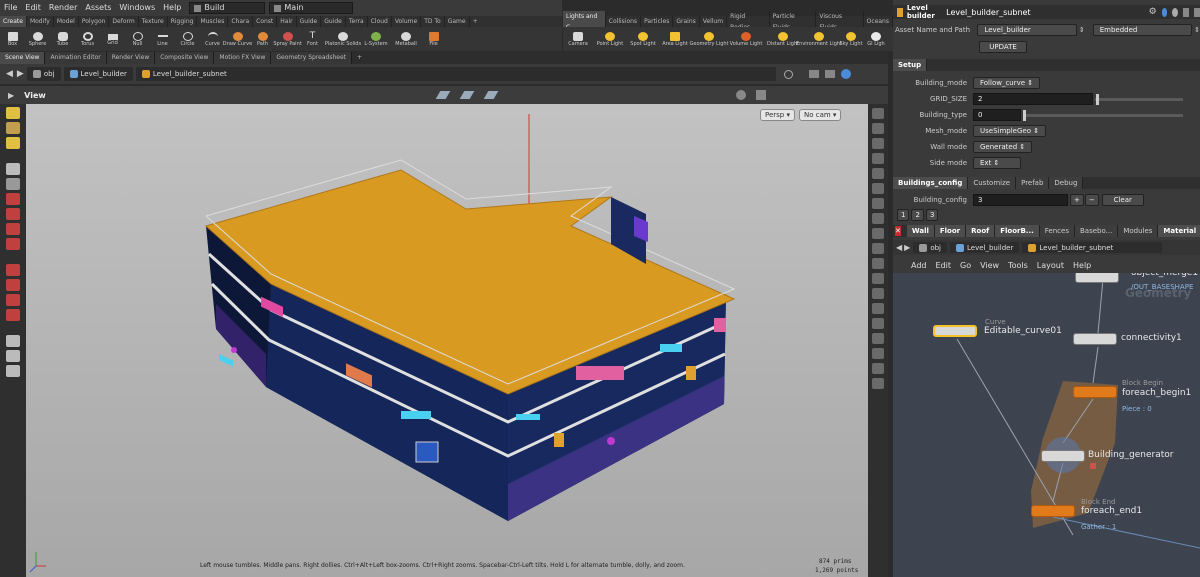 Image resolution: width=1200 pixels, height=577 pixels. What do you see at coordinates (919, 265) in the screenshot?
I see `network-menu-add: Add` at bounding box center [919, 265].